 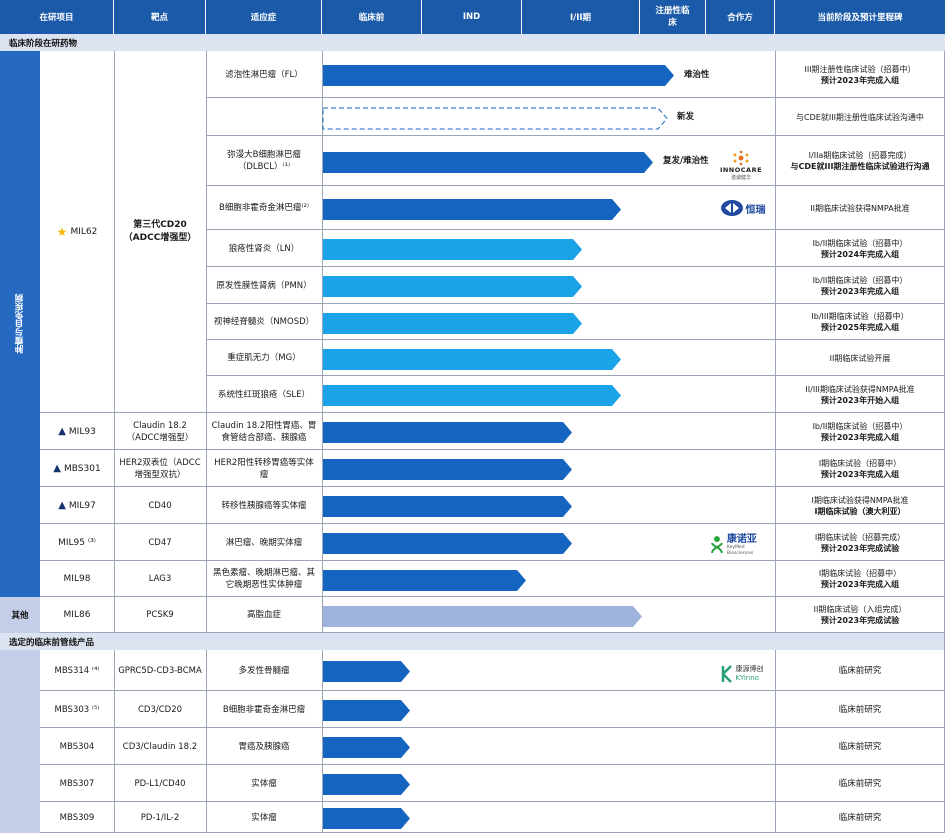 I want to click on milestone-4: Ib/II期临床试验（招募中） 预计2024年完成入组, so click(x=860, y=248).